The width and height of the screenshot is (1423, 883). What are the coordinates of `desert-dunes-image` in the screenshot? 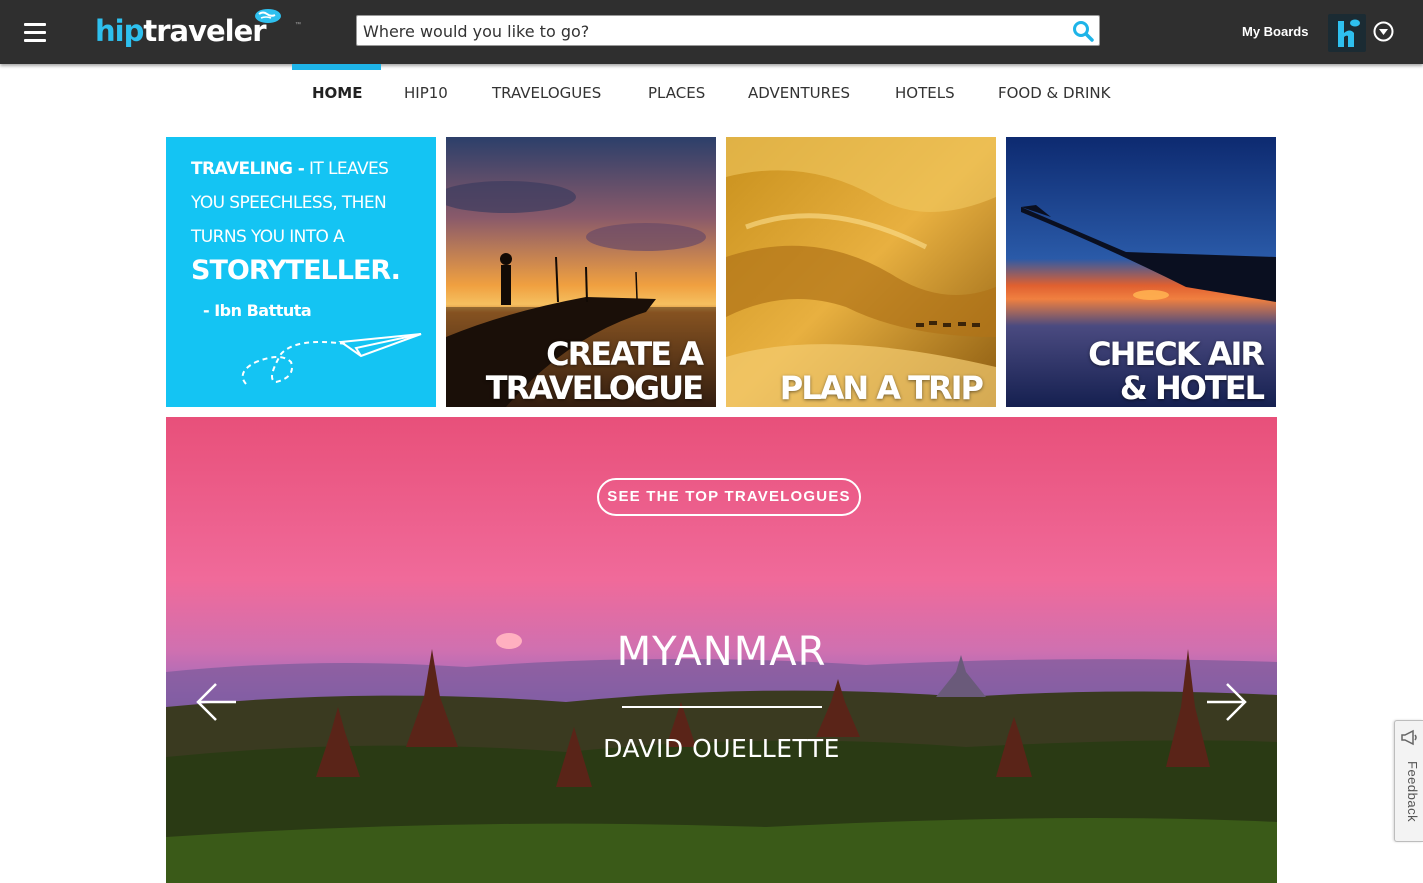 It's located at (861, 272).